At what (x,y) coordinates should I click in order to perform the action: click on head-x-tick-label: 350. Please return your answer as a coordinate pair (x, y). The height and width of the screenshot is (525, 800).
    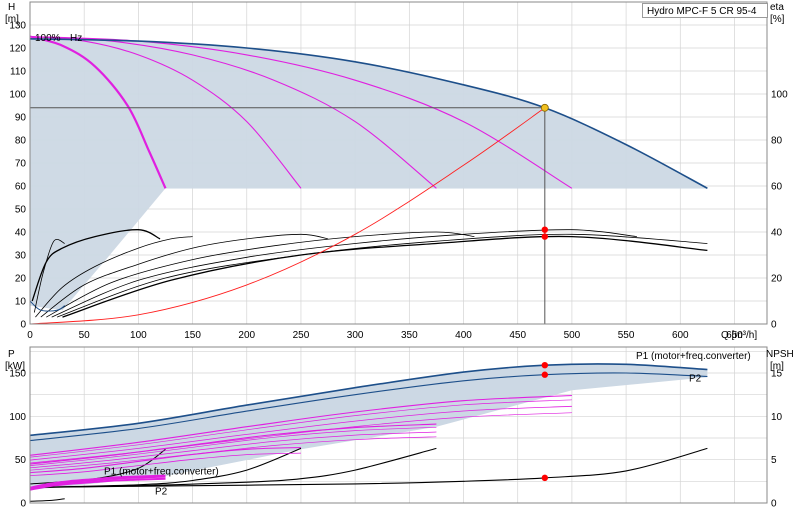
    Looking at the image, I should click on (409, 335).